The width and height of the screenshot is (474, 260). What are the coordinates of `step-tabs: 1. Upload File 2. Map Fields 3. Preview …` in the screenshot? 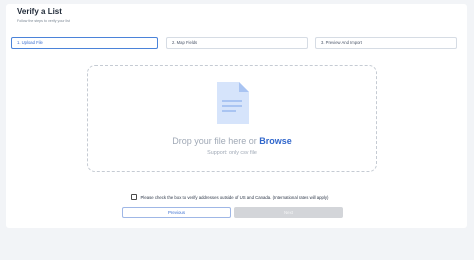 It's located at (234, 43).